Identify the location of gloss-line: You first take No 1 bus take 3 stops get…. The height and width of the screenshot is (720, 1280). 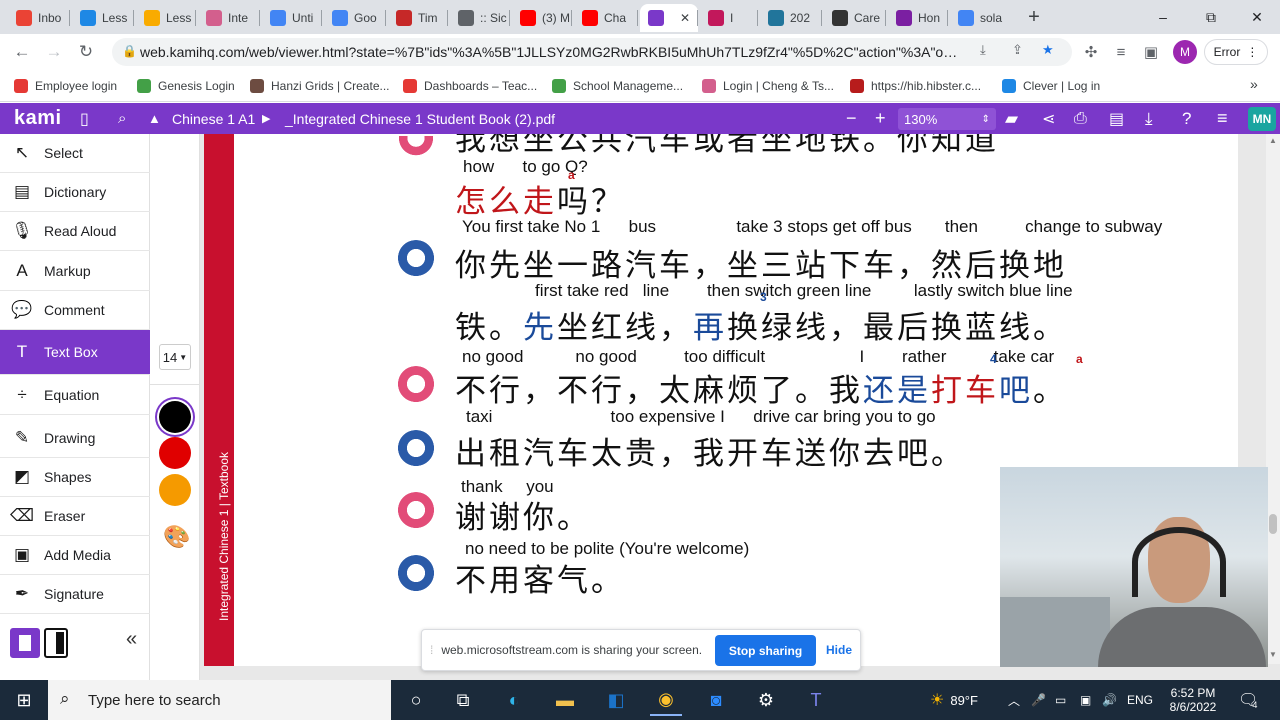
(812, 227).